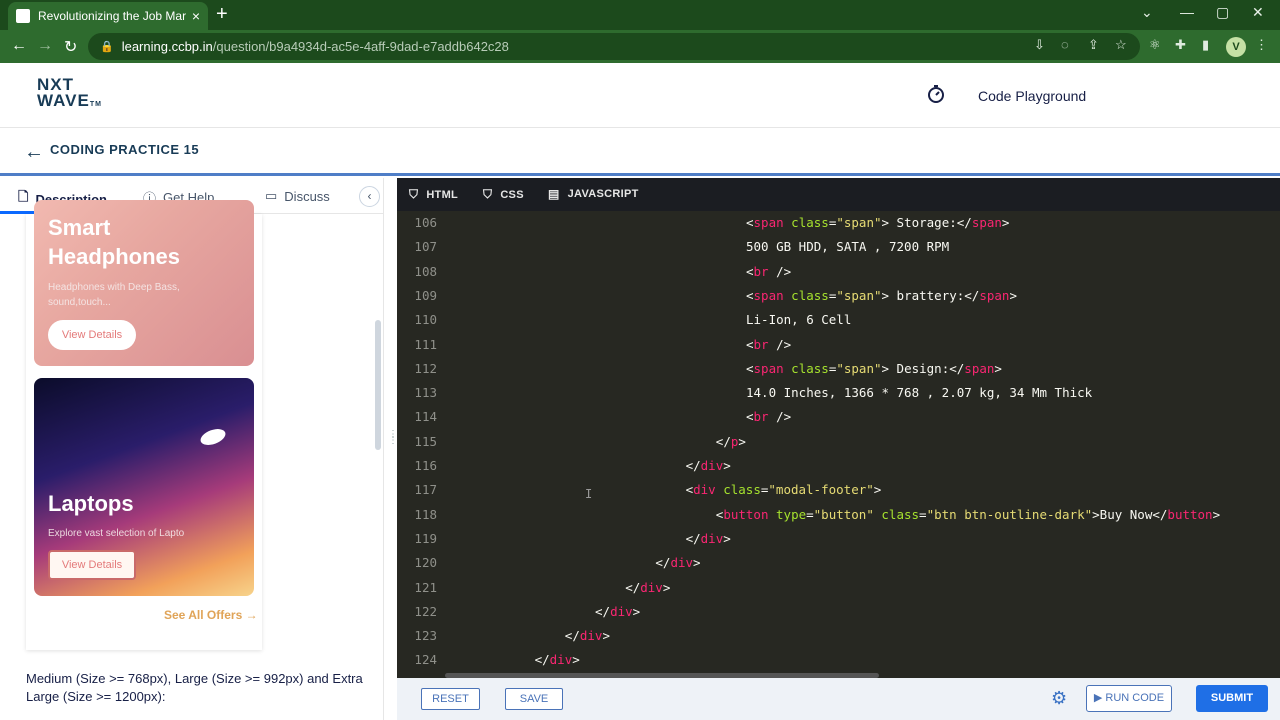  Describe the element at coordinates (196, 16) in the screenshot. I see `close-tab-icon: ×` at that location.